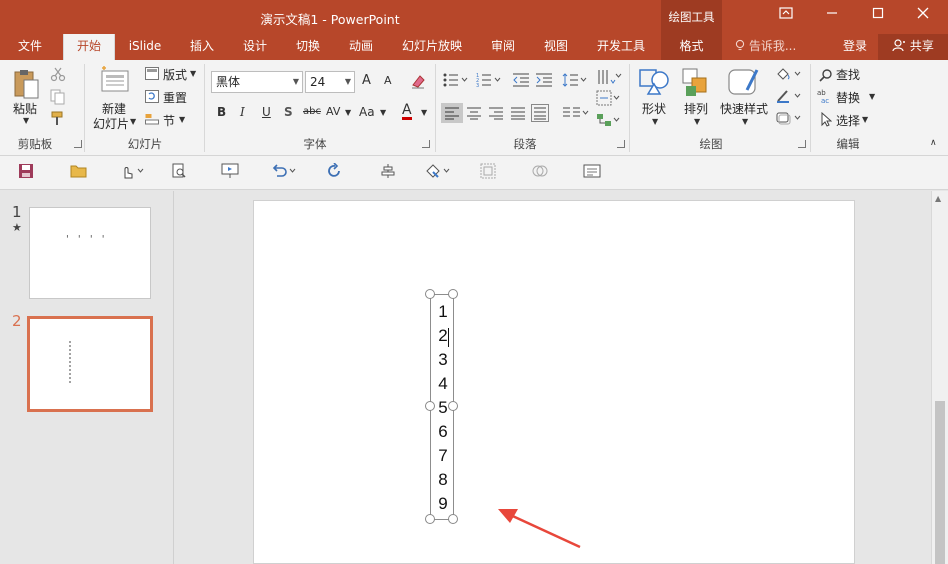  I want to click on slide-thumbnail-1: ' ' ' ', so click(90, 253).